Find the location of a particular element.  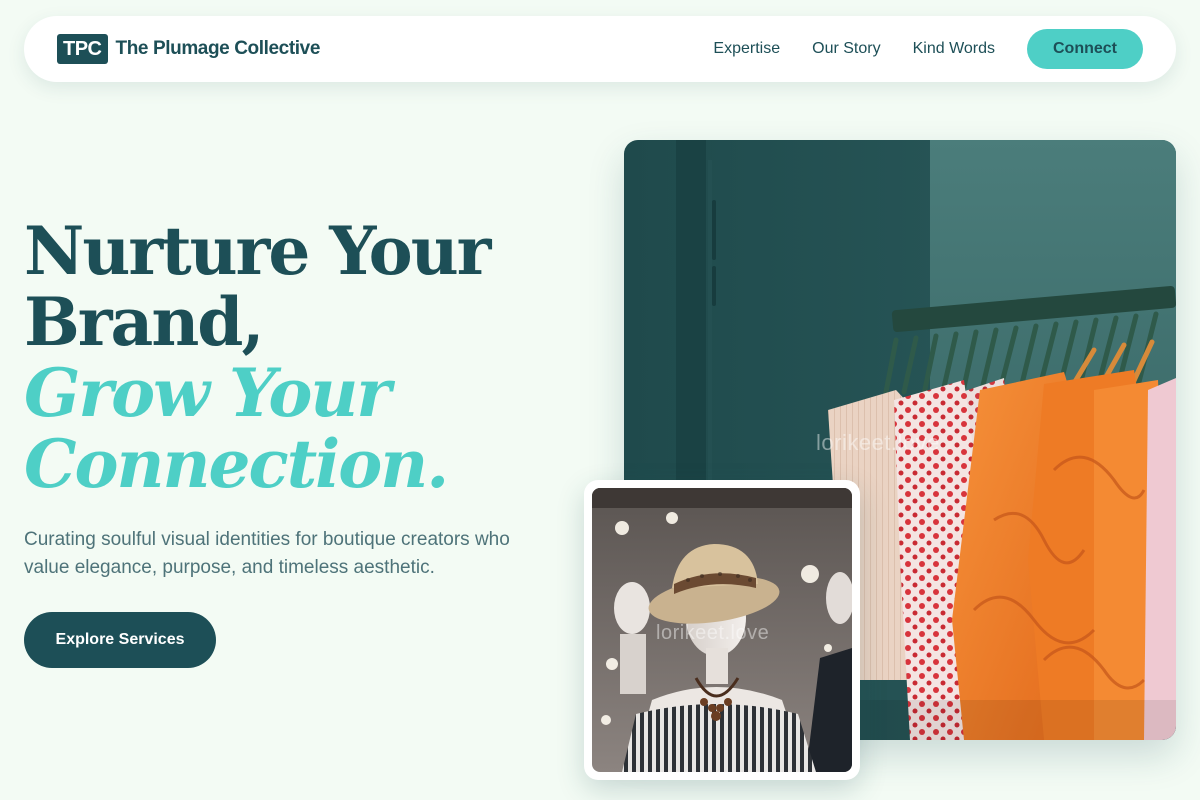

brand-name: The Plumage Collective is located at coordinates (218, 48).